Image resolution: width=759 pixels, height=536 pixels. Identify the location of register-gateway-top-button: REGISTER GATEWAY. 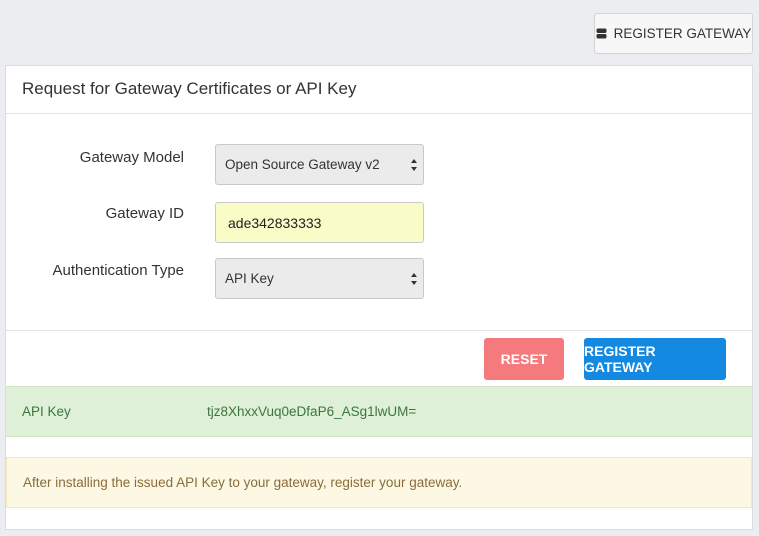
(673, 33).